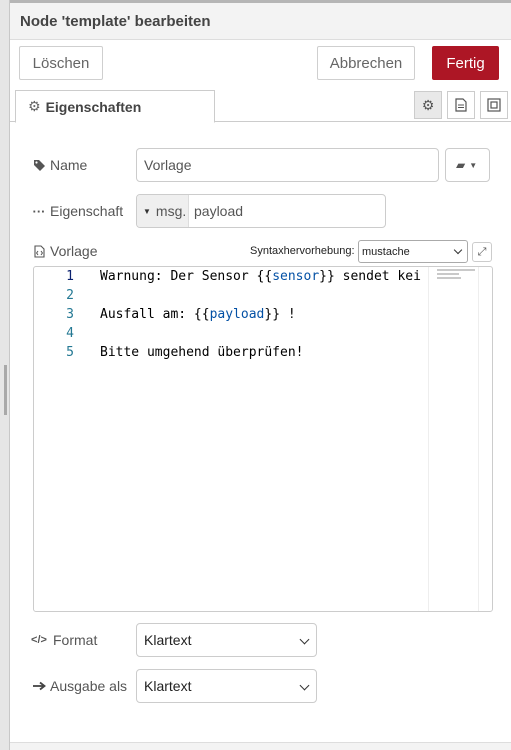 The height and width of the screenshot is (750, 511). I want to click on property-value: payload, so click(219, 211).